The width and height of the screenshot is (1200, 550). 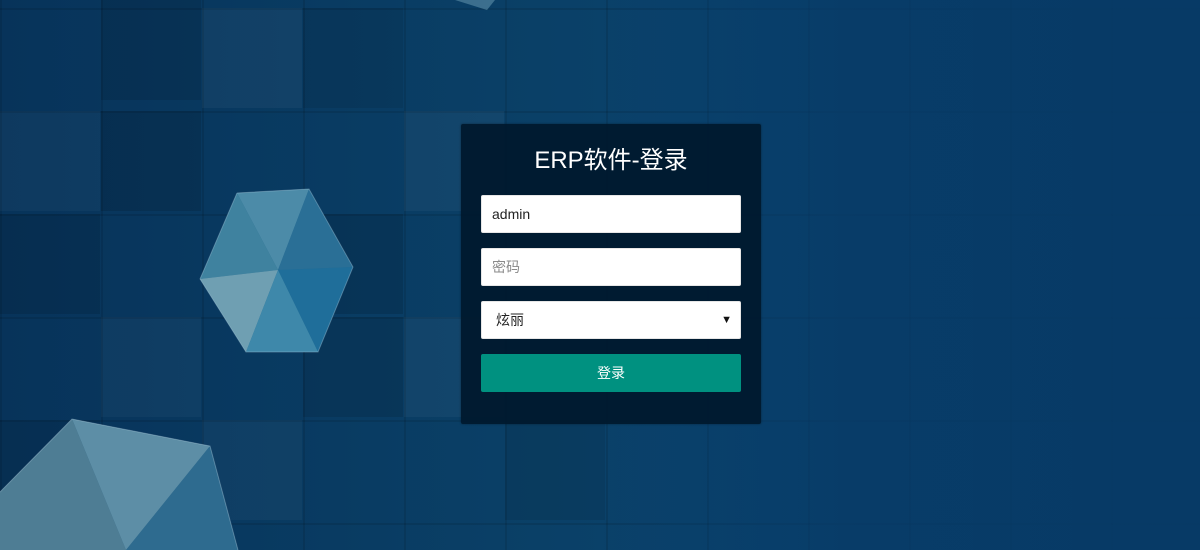 What do you see at coordinates (276, 270) in the screenshot?
I see `cube-decoration` at bounding box center [276, 270].